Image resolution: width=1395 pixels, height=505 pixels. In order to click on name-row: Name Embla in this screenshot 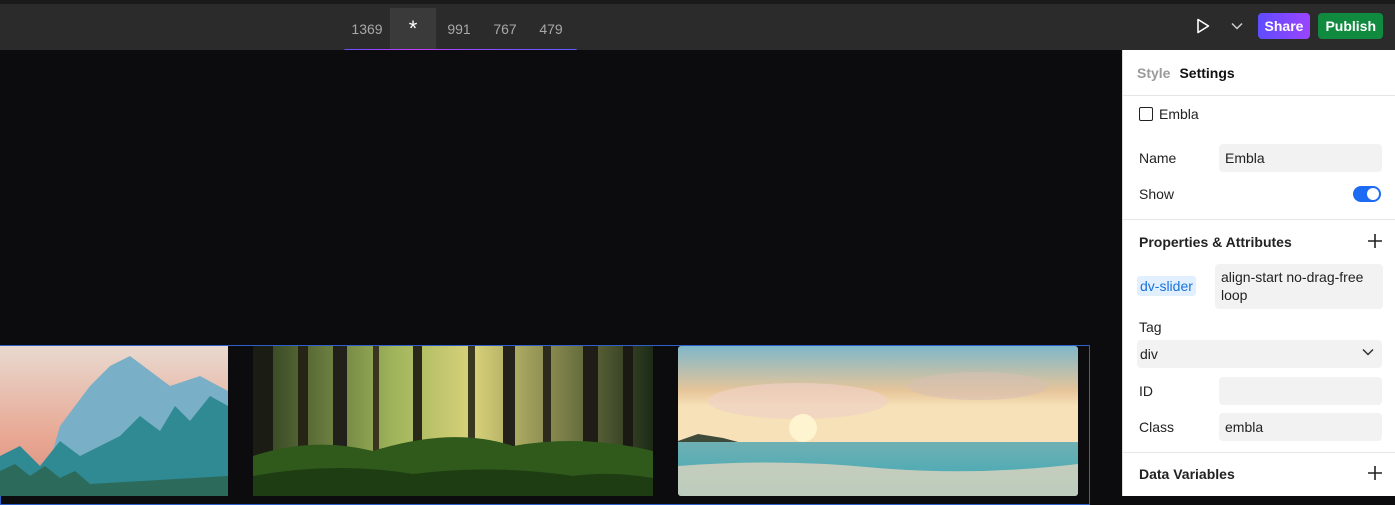, I will do `click(1260, 158)`.